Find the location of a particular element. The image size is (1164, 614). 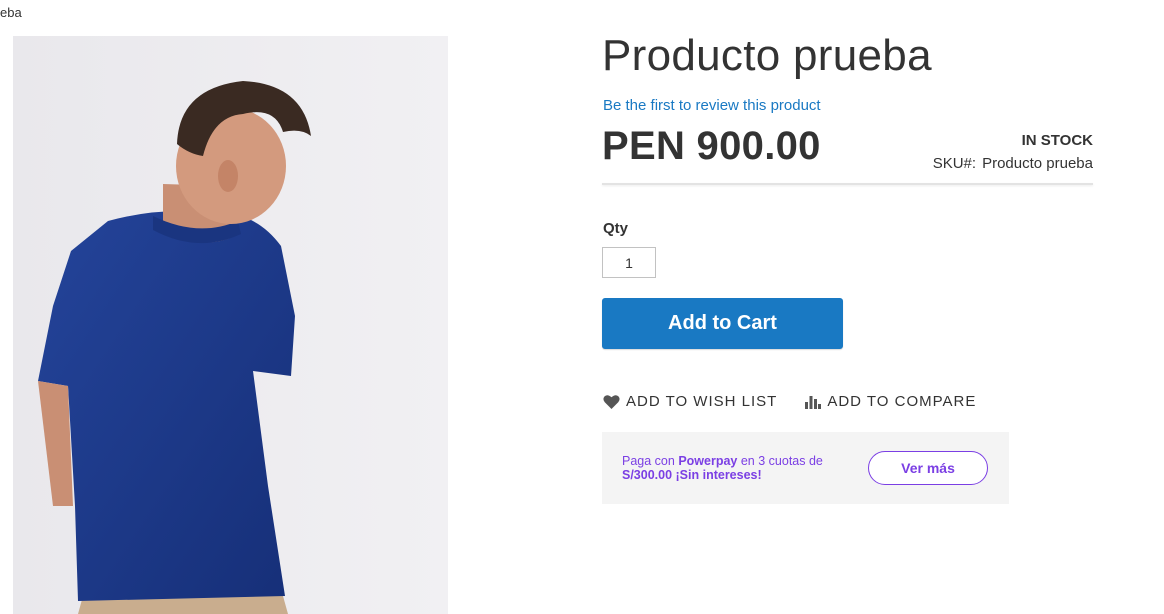

product-sku: SKU#: Producto prueba is located at coordinates (1013, 163).